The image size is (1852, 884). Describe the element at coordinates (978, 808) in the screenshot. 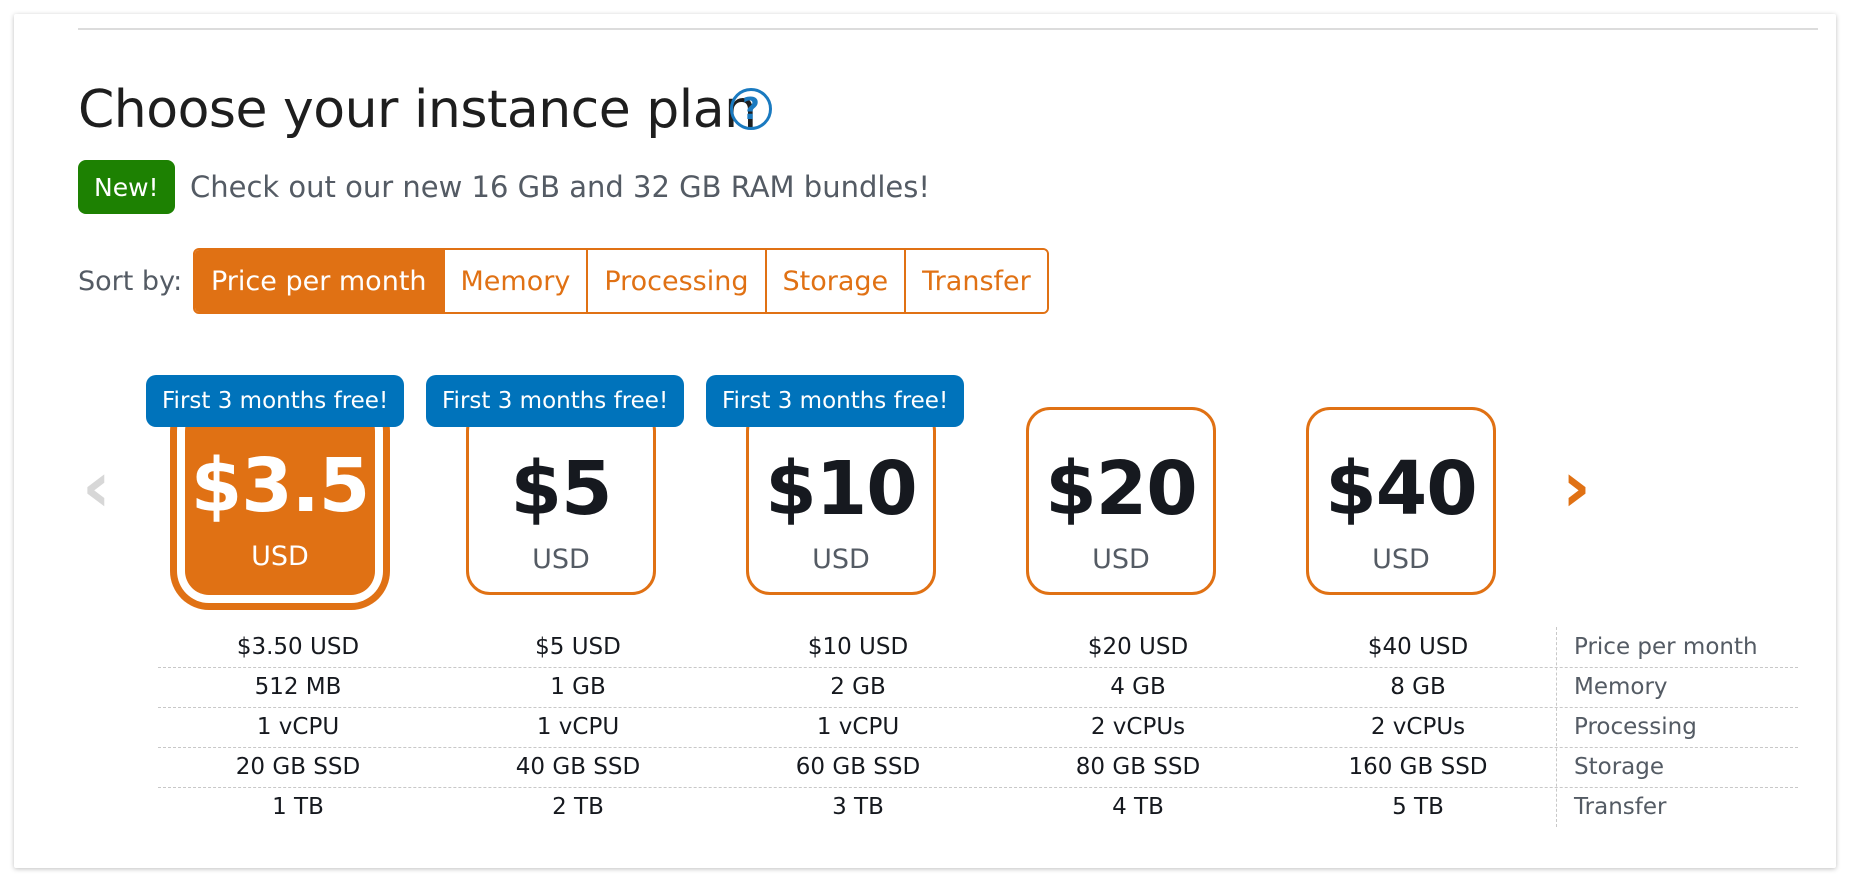

I see `spec-row-transfer: 1 TB 2 TB 3 TB 4 TB 5 TB Transfer` at that location.